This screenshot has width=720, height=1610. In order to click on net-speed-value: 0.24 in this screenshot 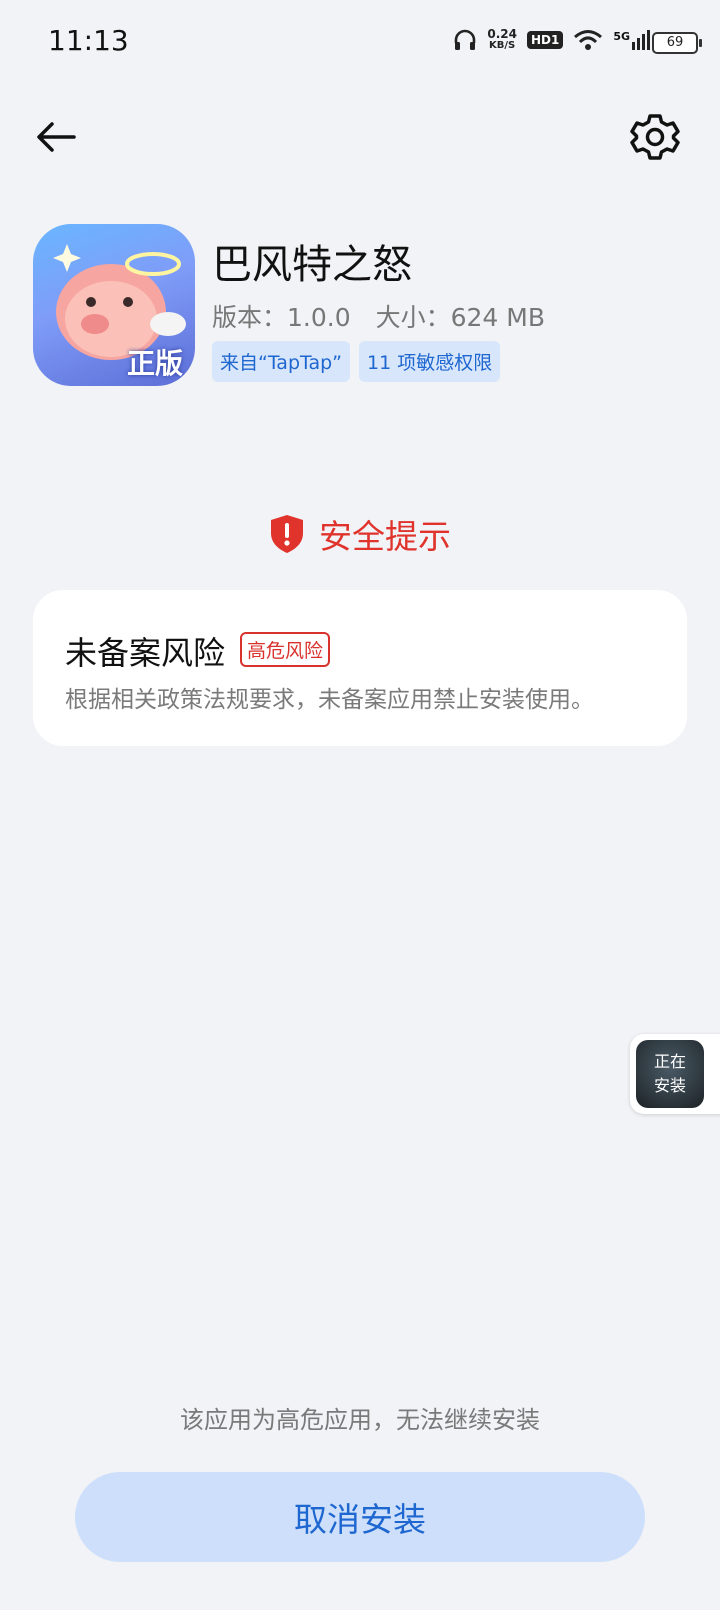, I will do `click(502, 34)`.